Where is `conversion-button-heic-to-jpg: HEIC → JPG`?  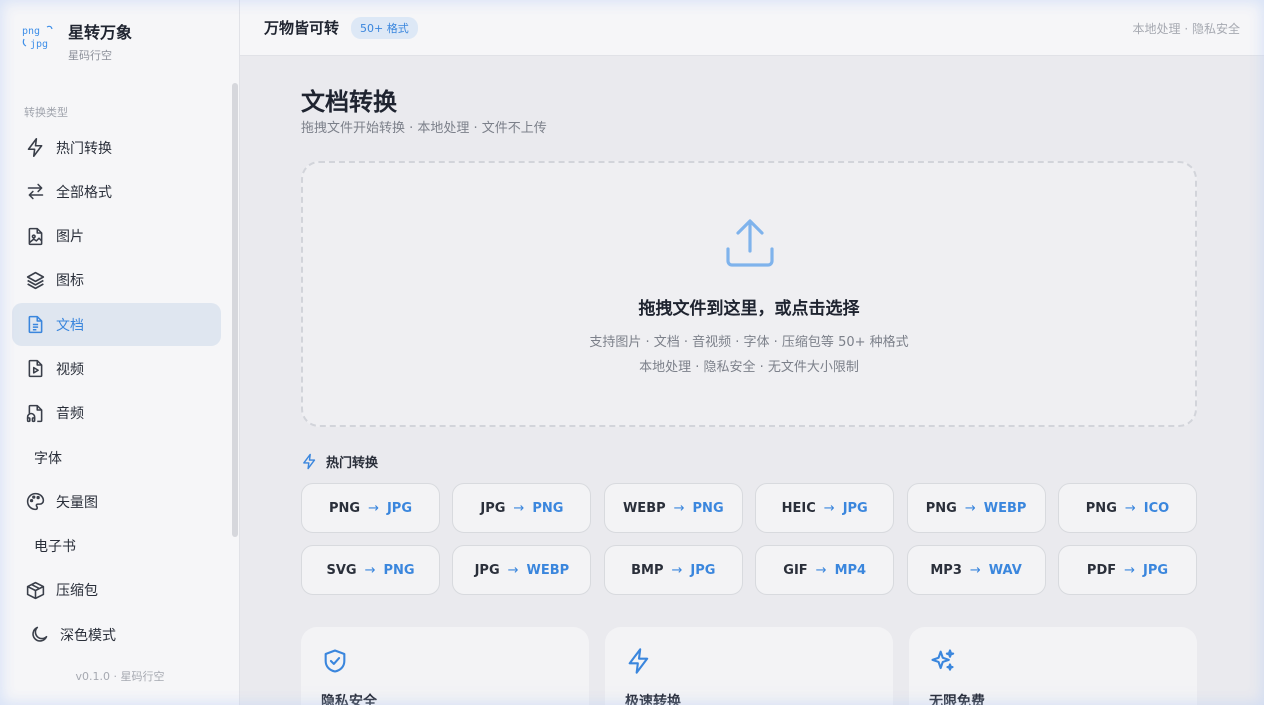
conversion-button-heic-to-jpg: HEIC → JPG is located at coordinates (825, 508).